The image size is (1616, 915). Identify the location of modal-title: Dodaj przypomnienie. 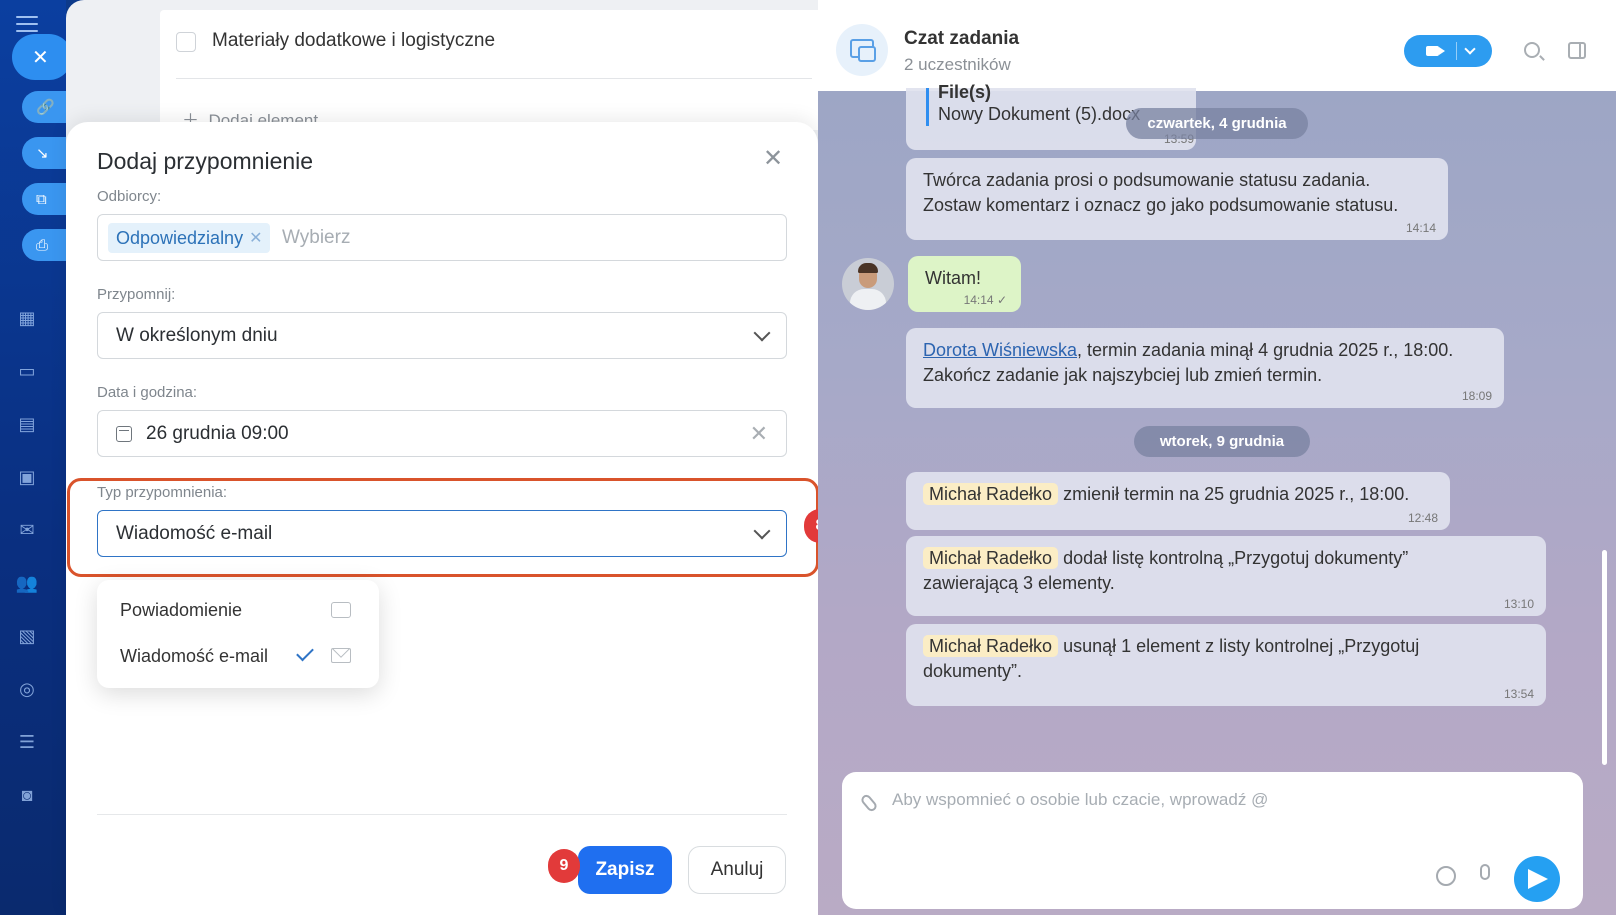
(205, 161).